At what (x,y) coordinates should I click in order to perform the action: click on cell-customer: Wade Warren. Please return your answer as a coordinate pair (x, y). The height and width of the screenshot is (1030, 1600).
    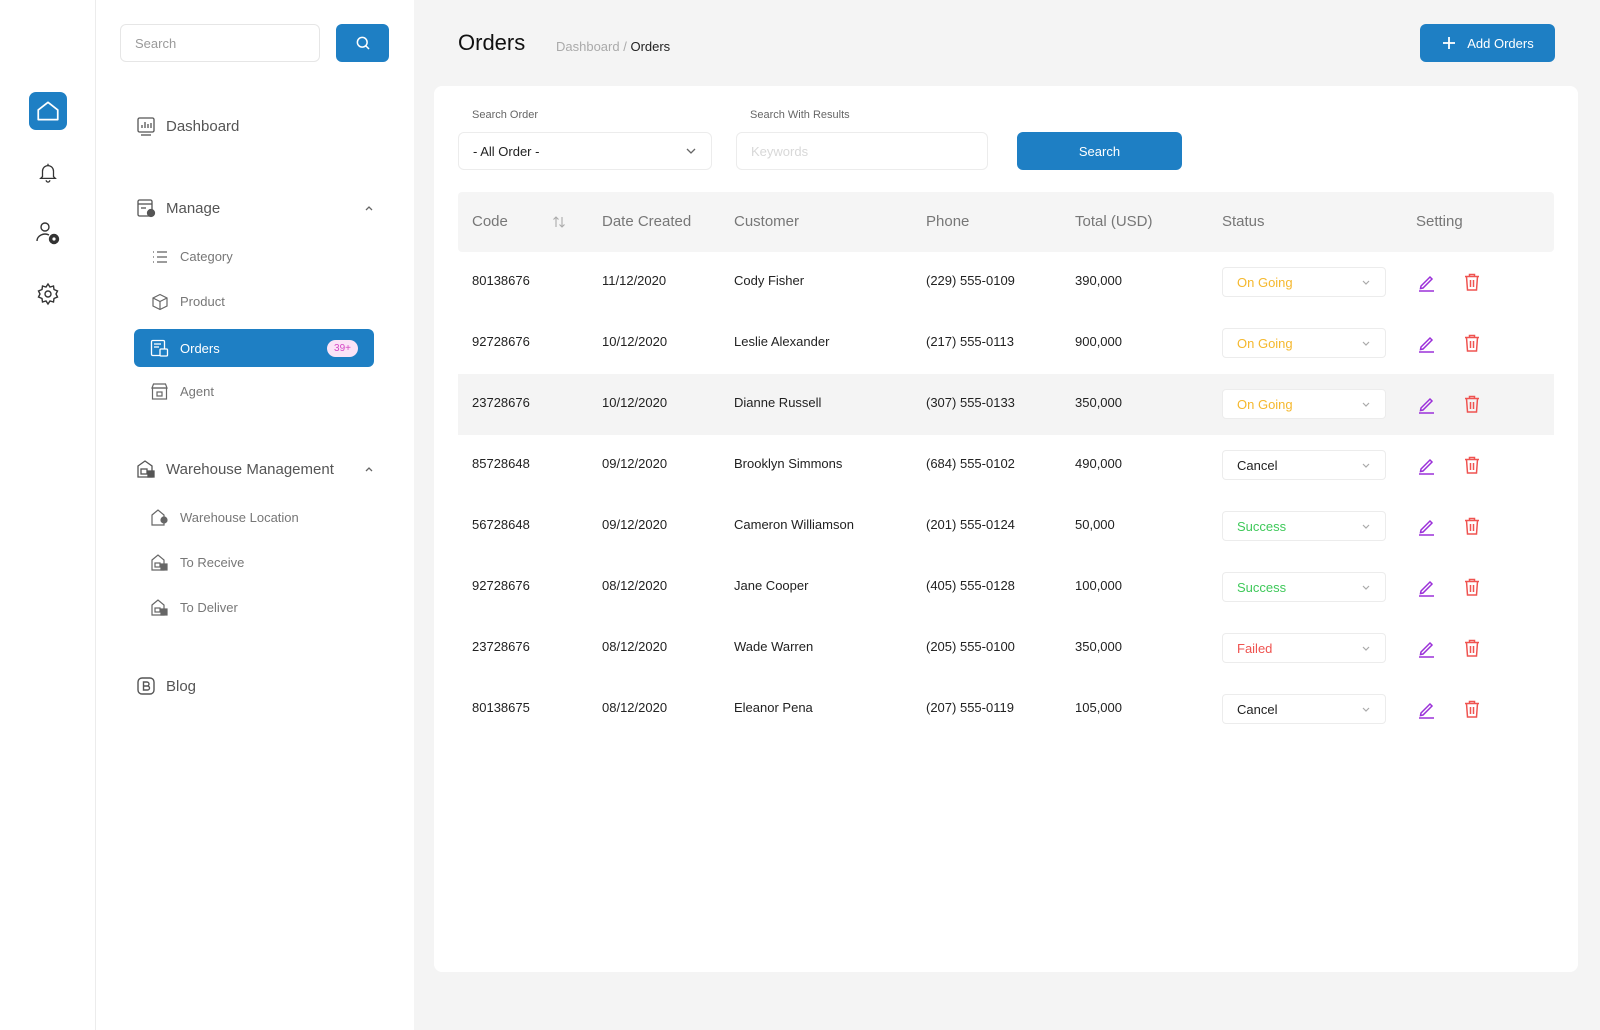
    Looking at the image, I should click on (774, 646).